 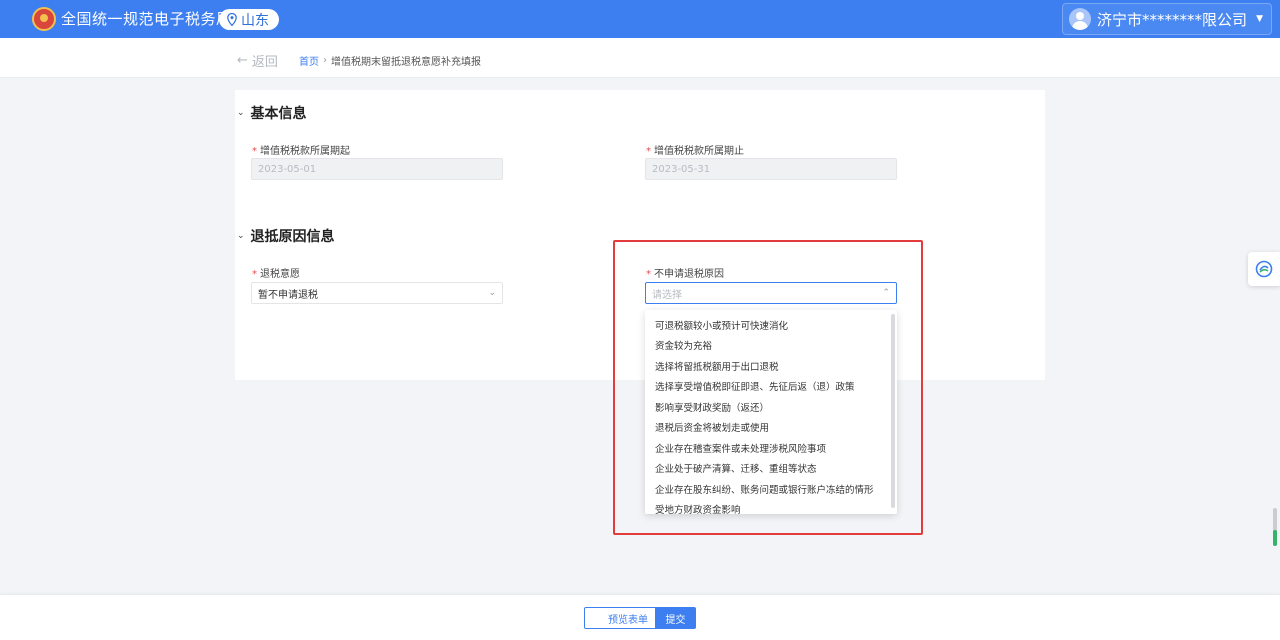 What do you see at coordinates (771, 169) in the screenshot?
I see `period-end-field: 2023-05-31` at bounding box center [771, 169].